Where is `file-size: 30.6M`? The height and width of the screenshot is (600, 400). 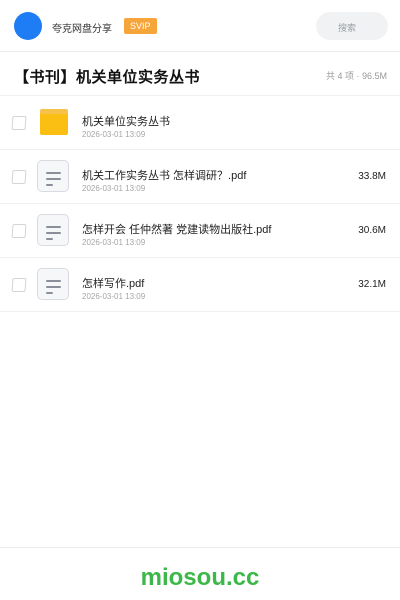
file-size: 30.6M is located at coordinates (372, 230).